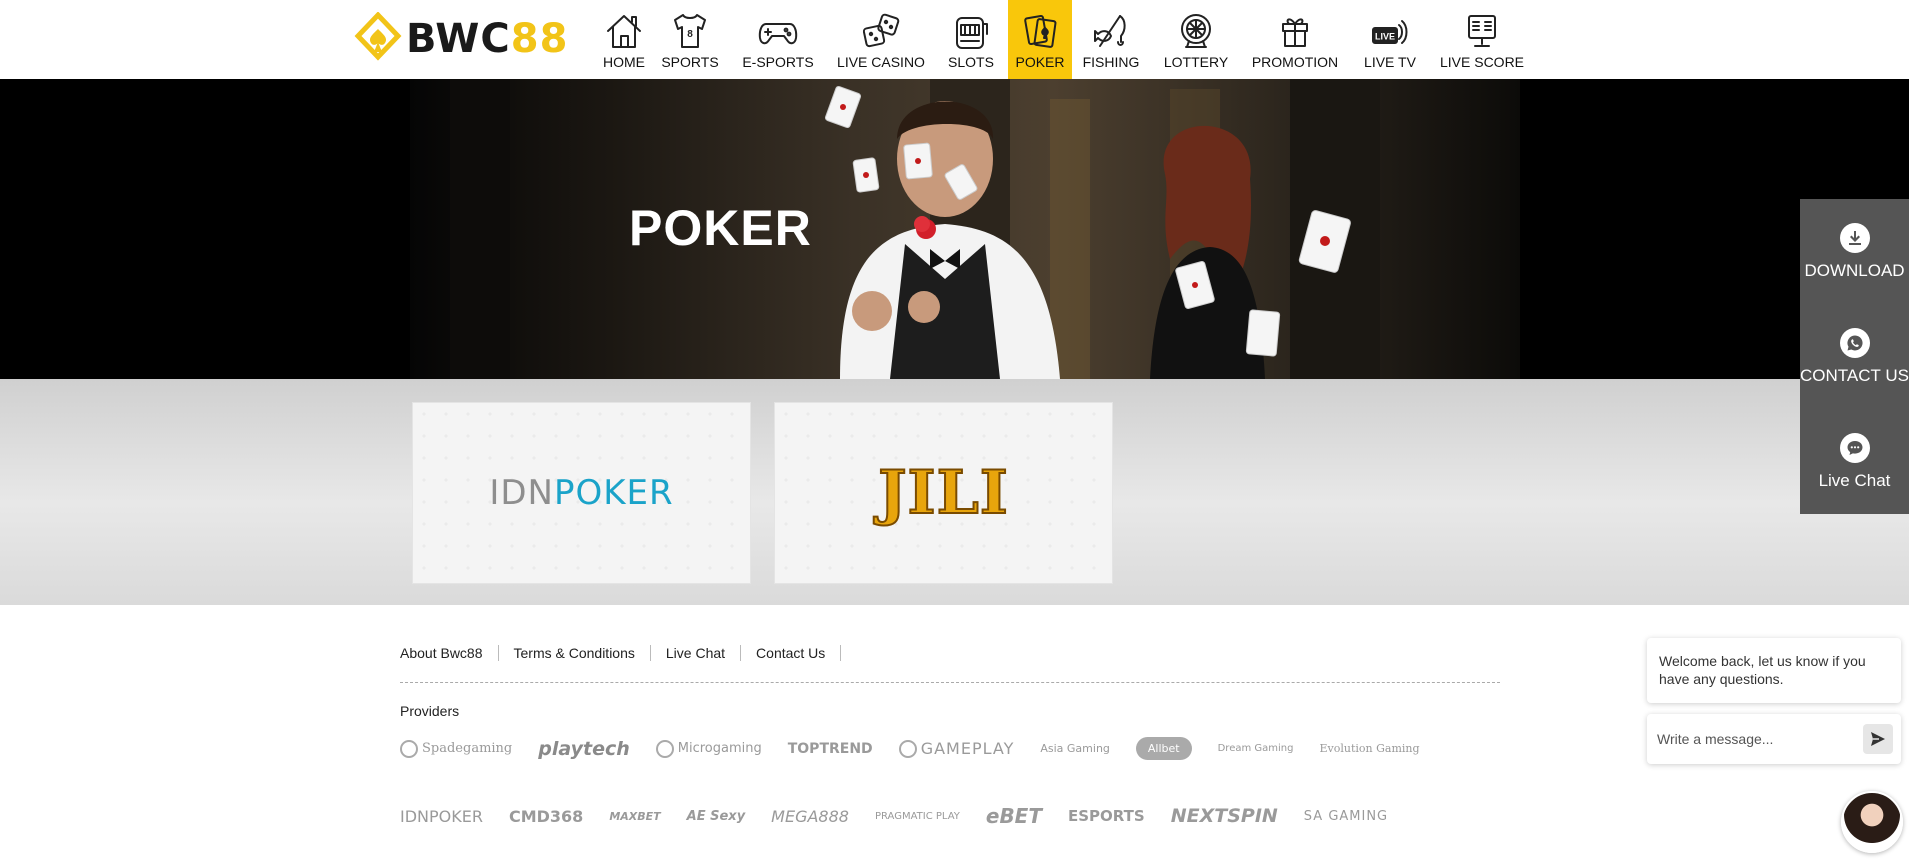 The width and height of the screenshot is (1909, 859). I want to click on provider-logo-sa-gaming: SA GAMING, so click(1346, 816).